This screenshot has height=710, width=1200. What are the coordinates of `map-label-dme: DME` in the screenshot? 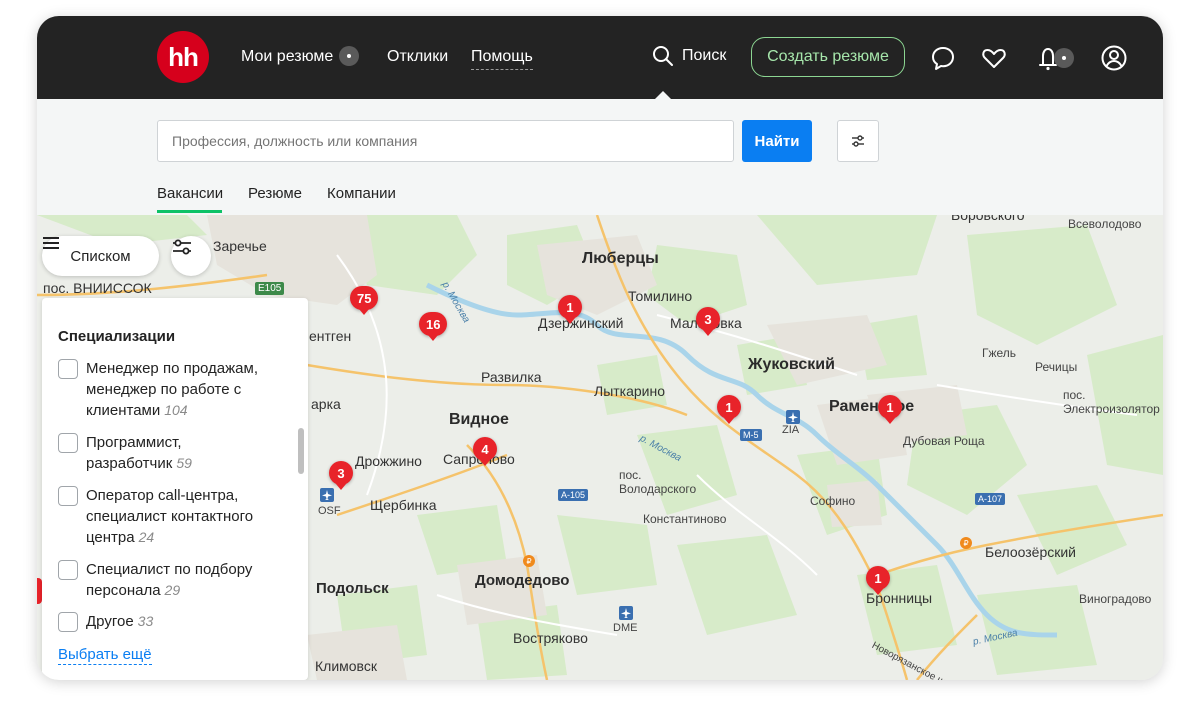 It's located at (625, 628).